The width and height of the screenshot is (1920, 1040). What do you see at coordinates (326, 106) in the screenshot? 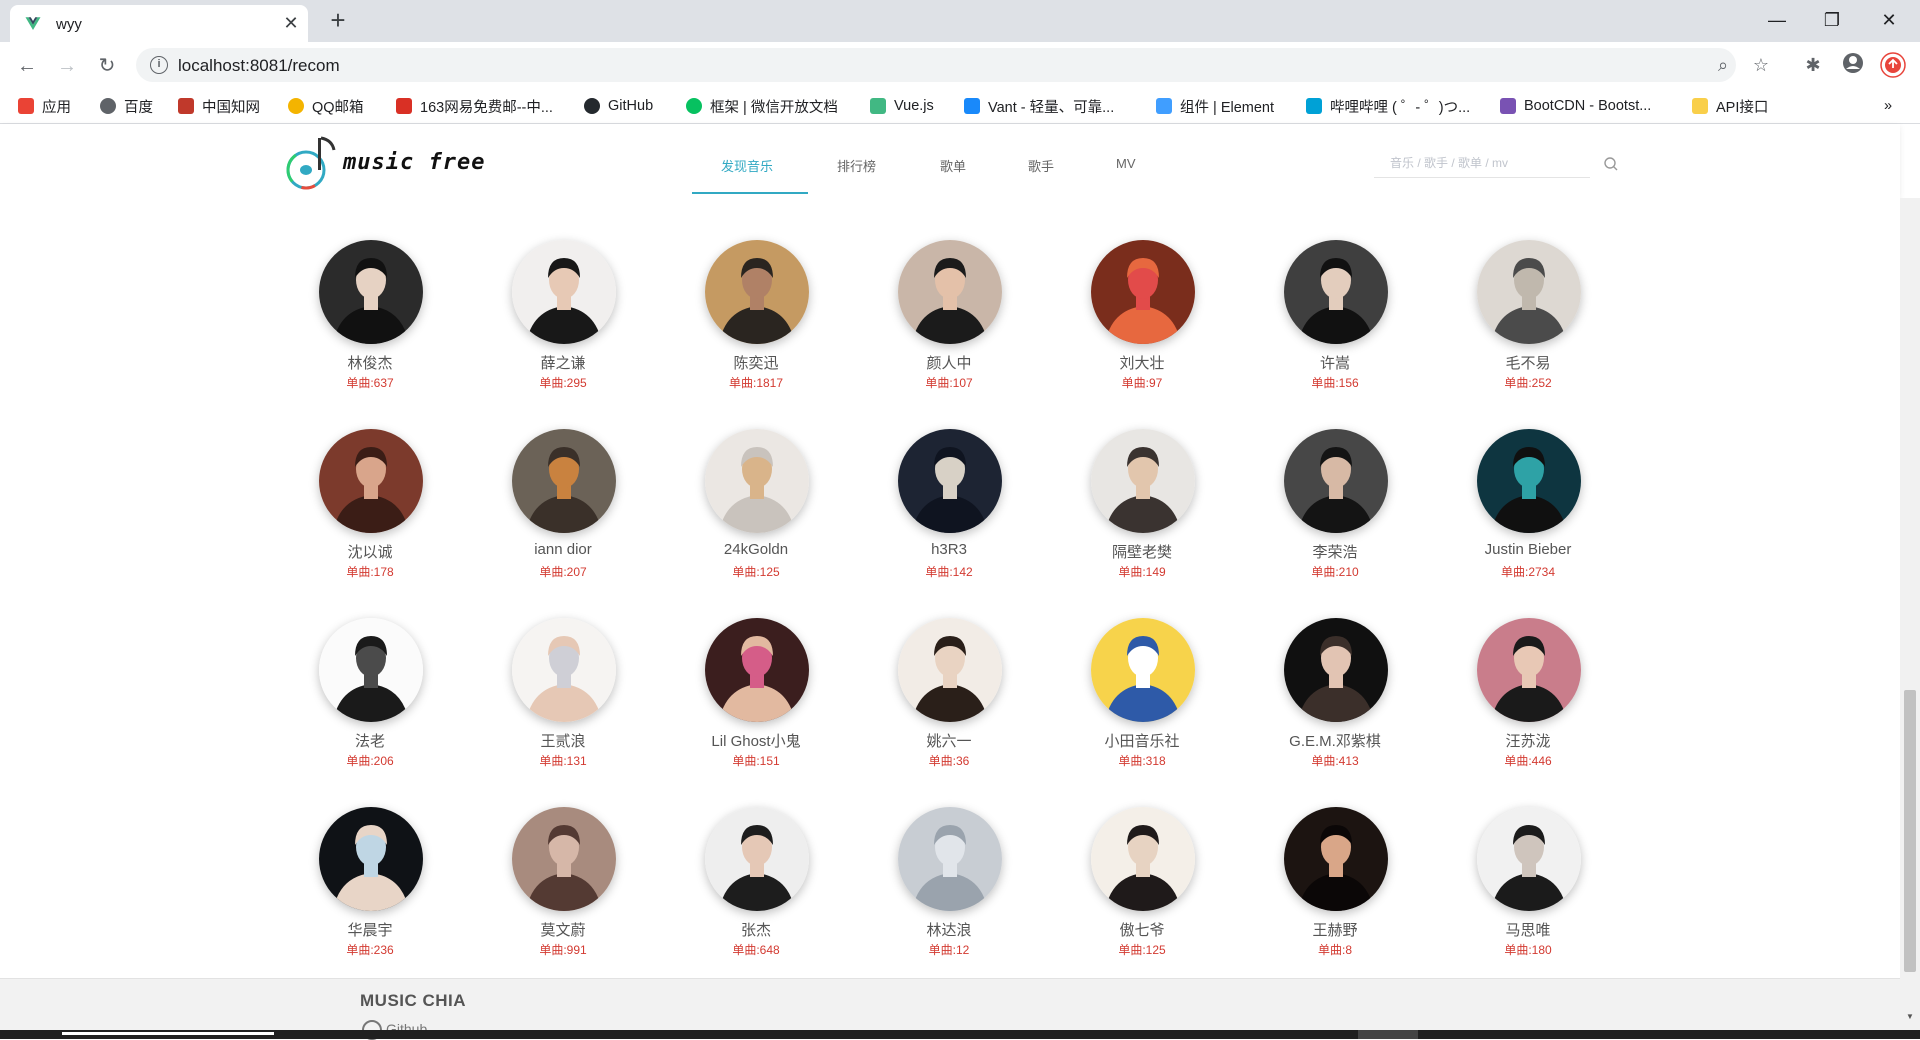
I see `bookmark-item: QQ邮箱` at bounding box center [326, 106].